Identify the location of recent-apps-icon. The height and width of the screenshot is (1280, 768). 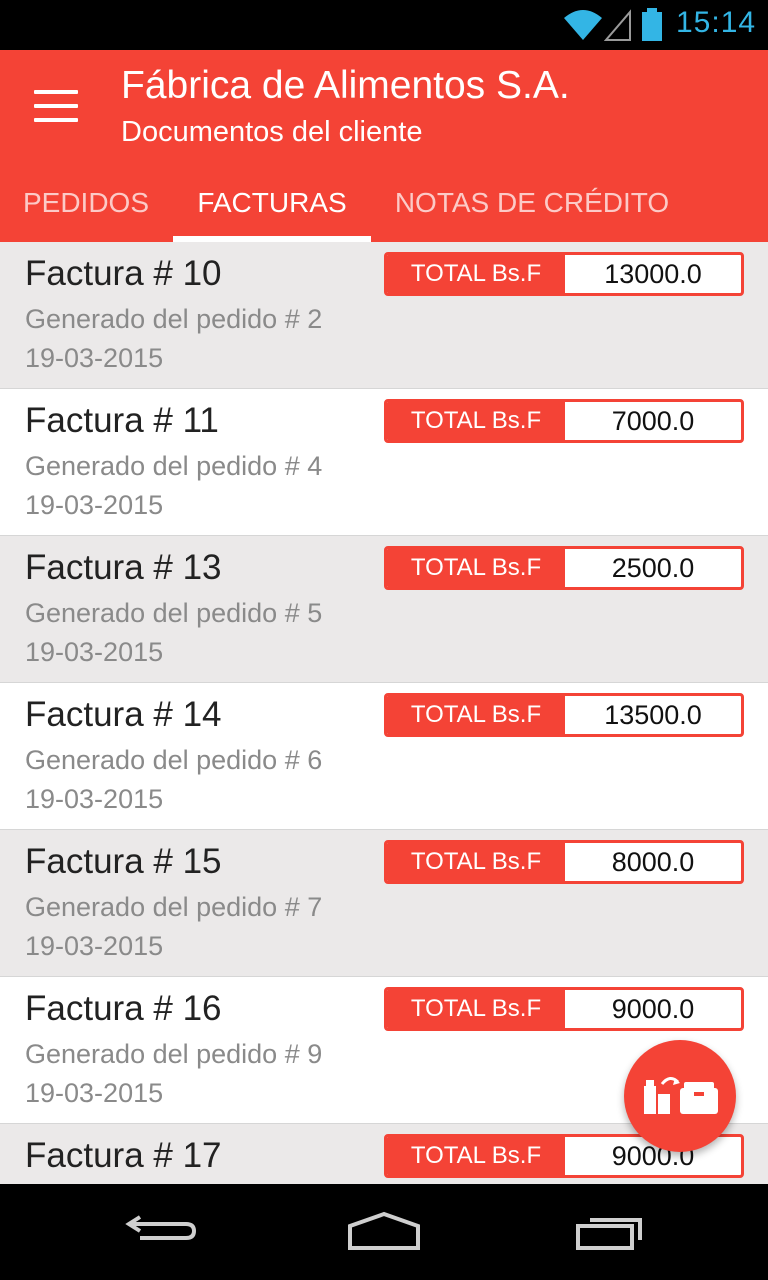
(609, 1234).